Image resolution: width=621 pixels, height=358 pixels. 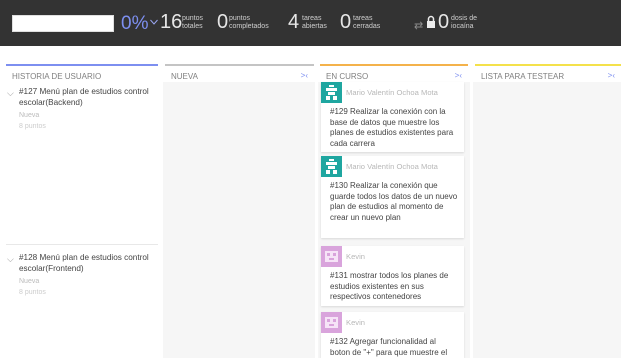 I want to click on collapse-column-nueva-icon: >‹, so click(x=304, y=75).